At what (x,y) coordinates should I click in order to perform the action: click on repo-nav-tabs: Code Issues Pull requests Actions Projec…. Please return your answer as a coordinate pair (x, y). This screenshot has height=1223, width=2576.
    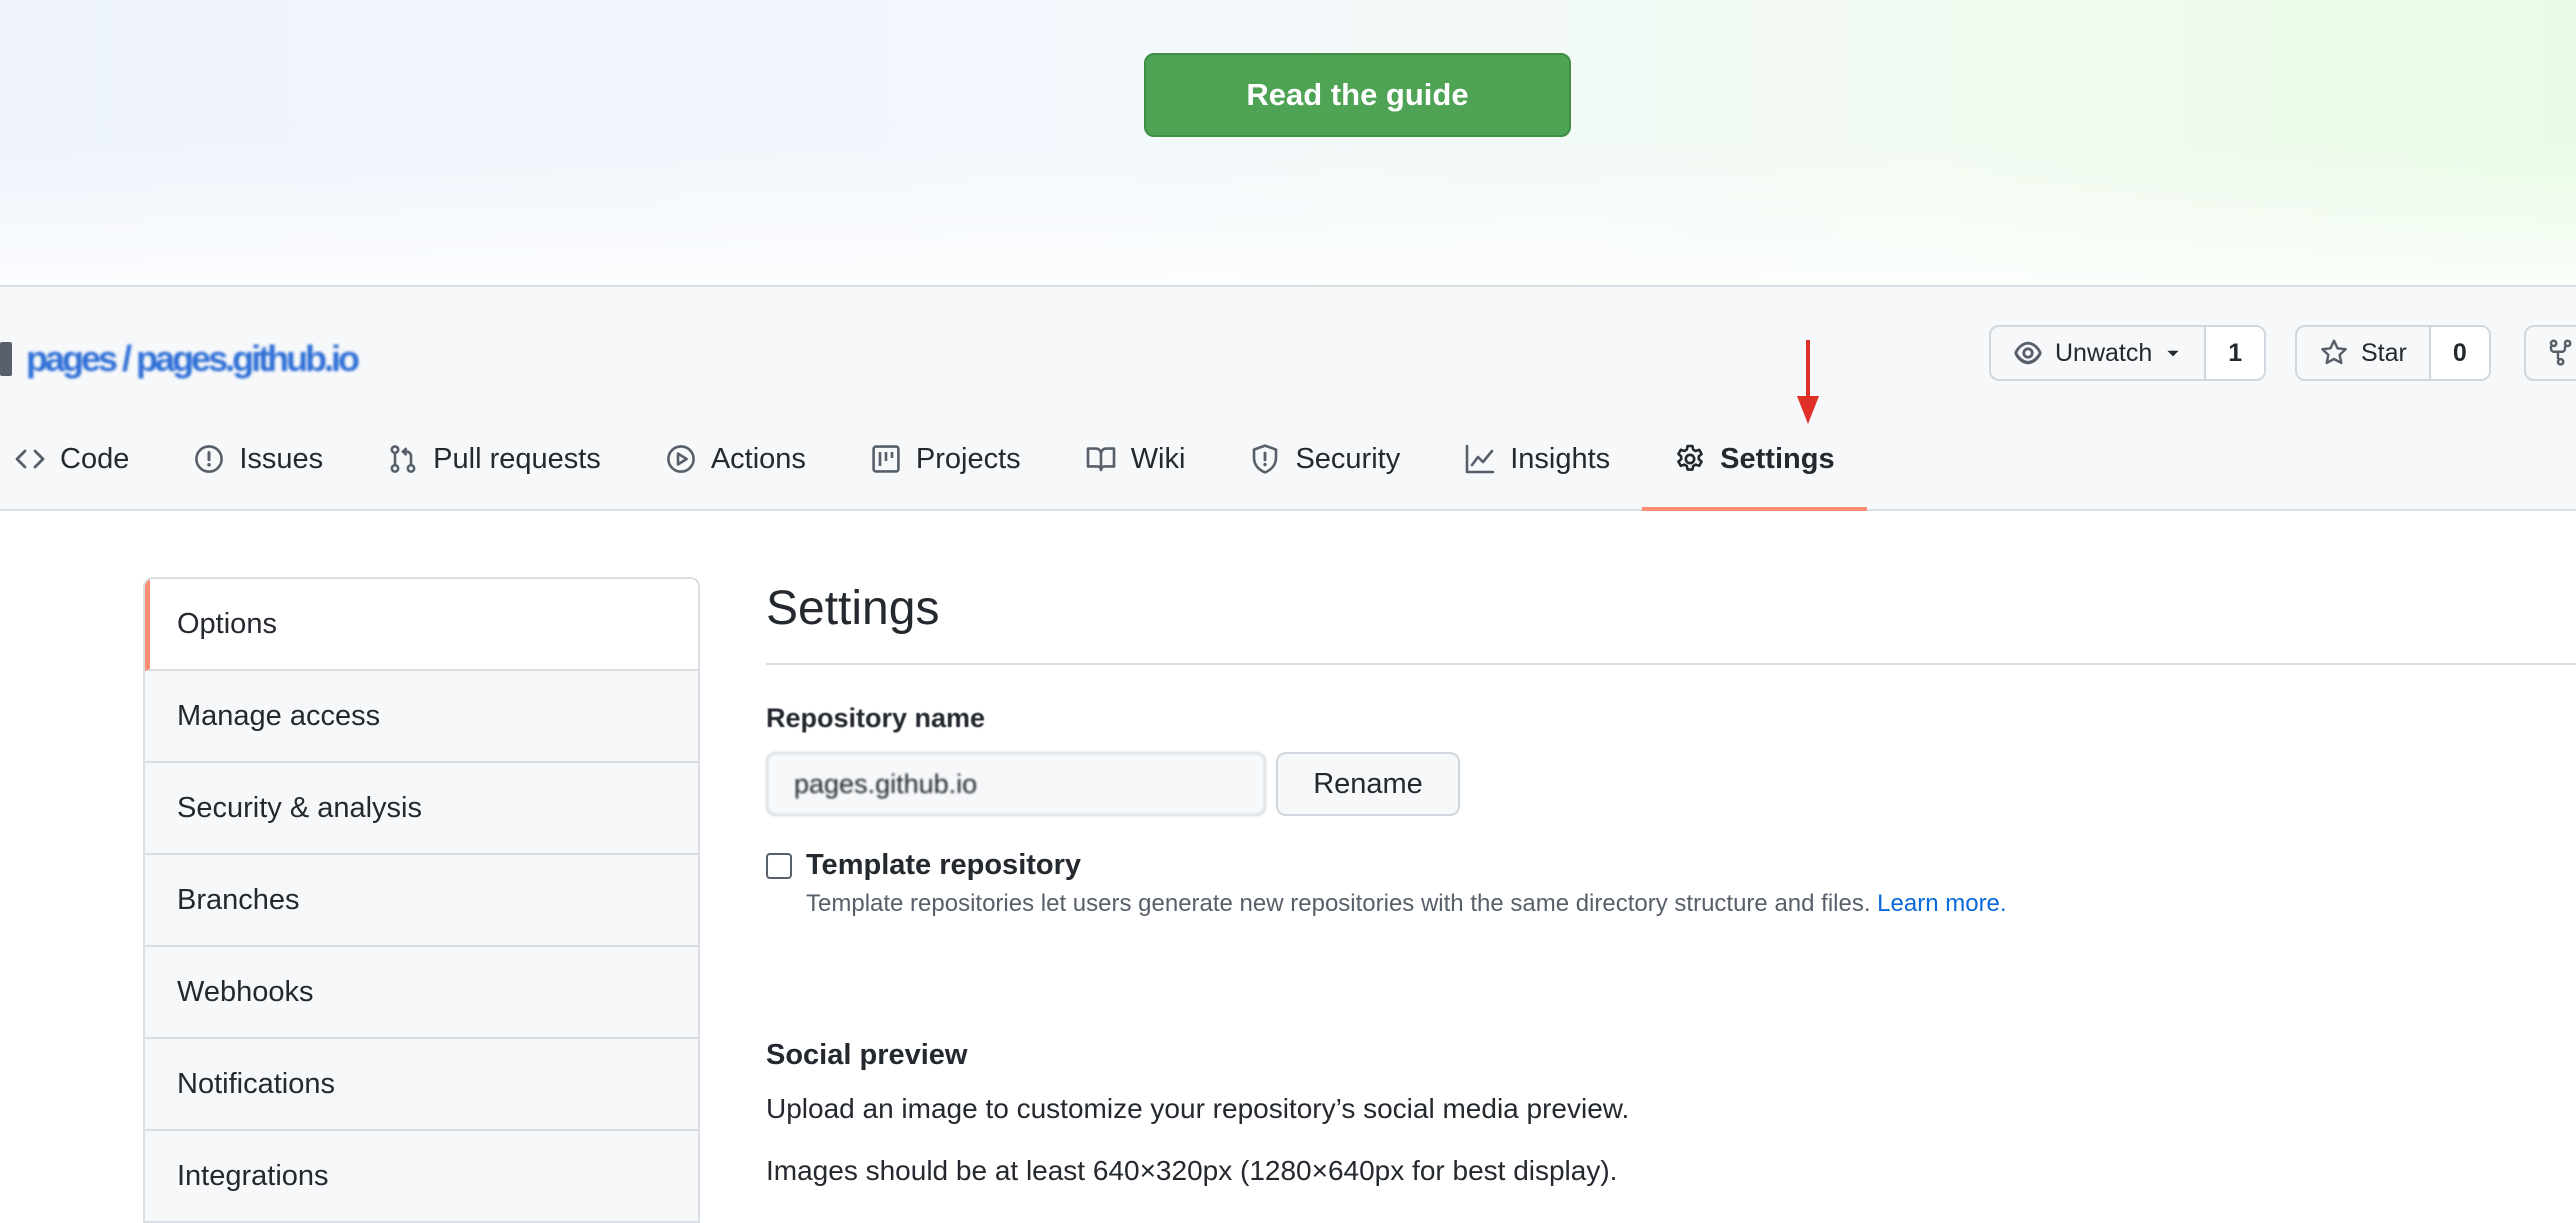
    Looking at the image, I should click on (933, 461).